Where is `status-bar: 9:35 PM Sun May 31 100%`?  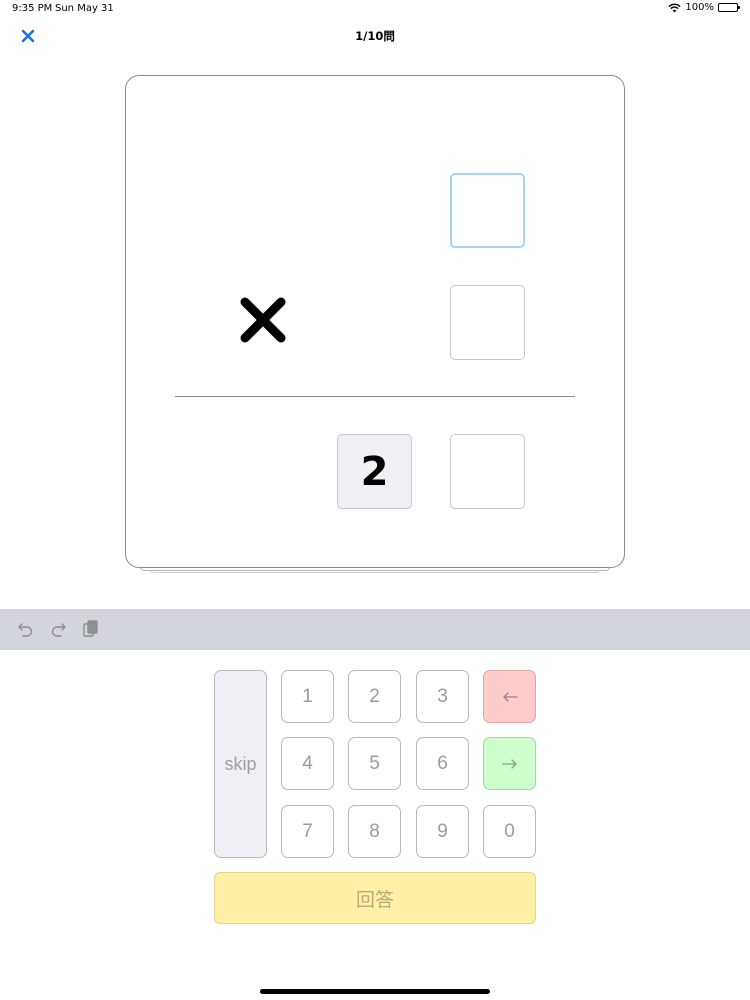 status-bar: 9:35 PM Sun May 31 100% is located at coordinates (375, 9).